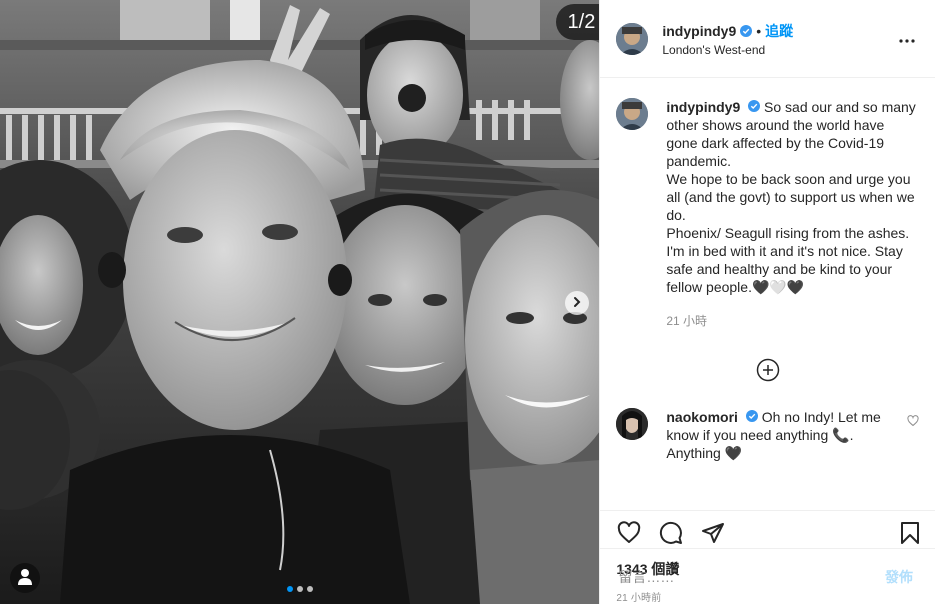  I want to click on author-avatar, so click(632, 38).